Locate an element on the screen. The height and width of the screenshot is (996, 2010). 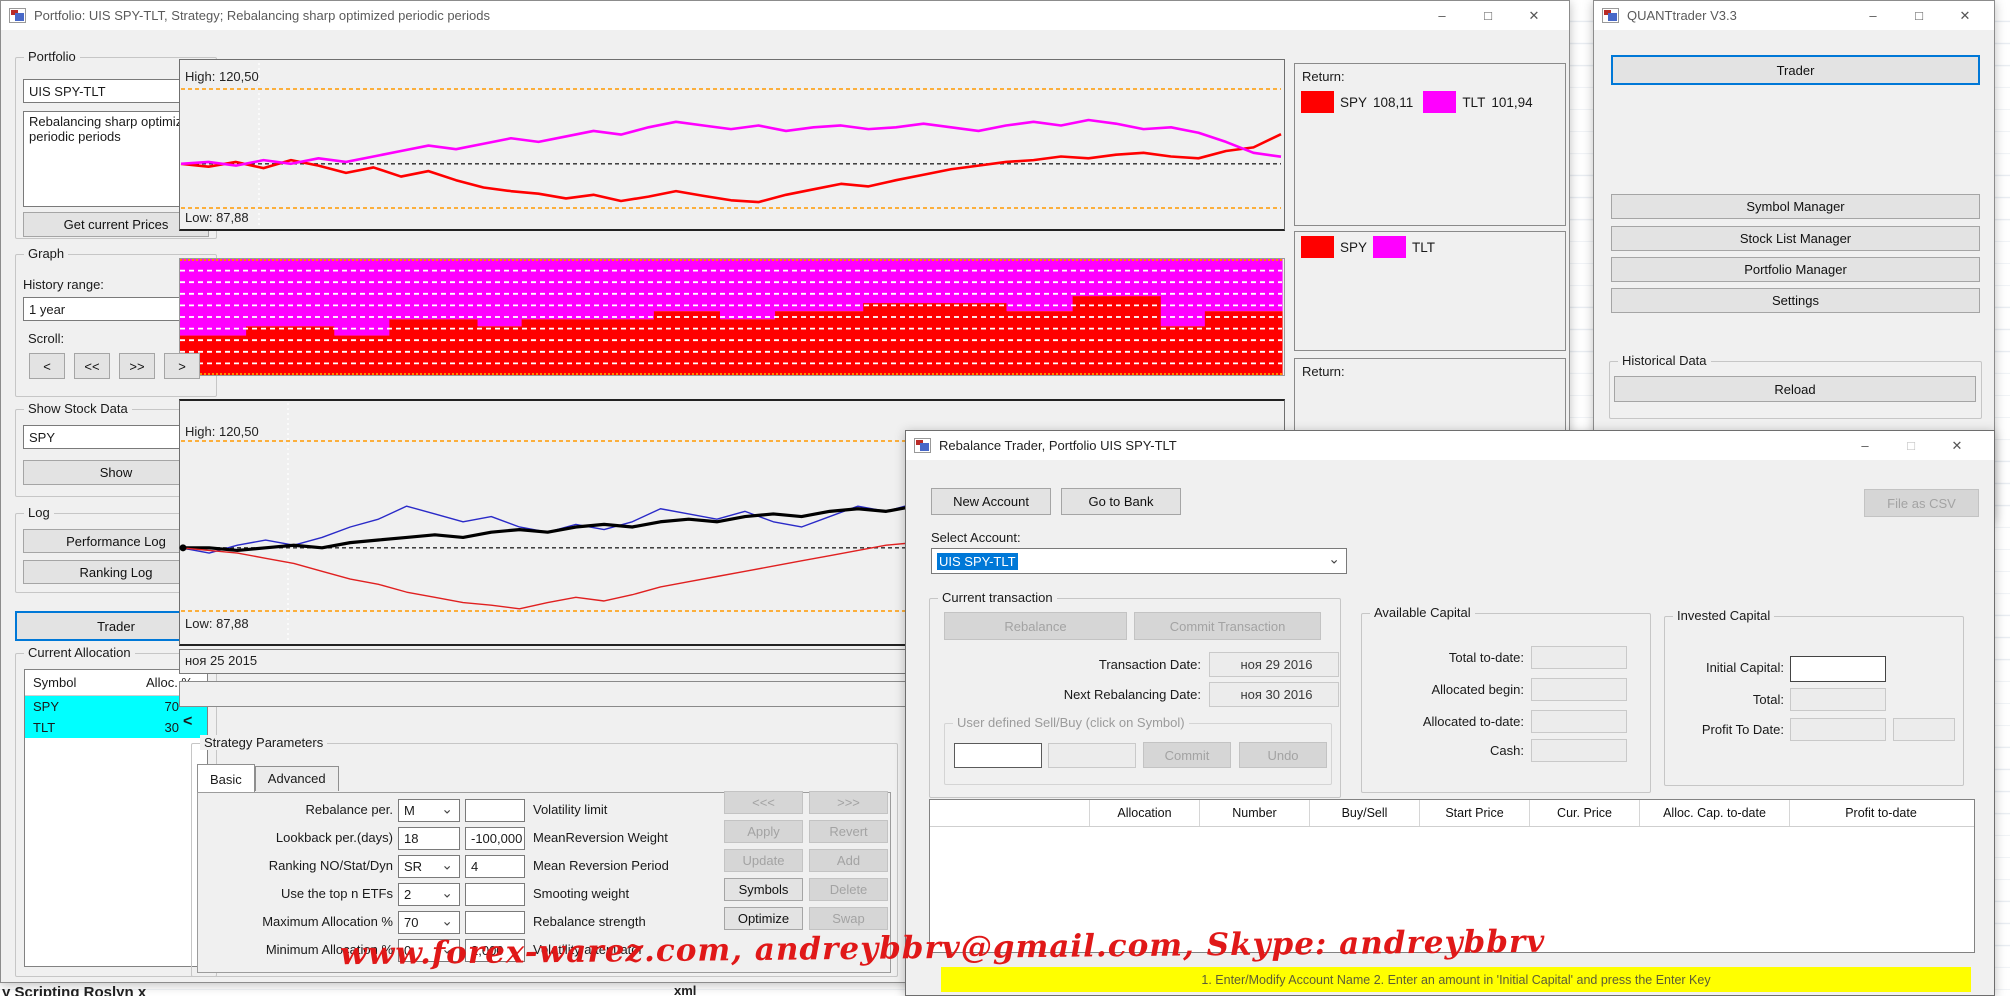
revert-button: Revert is located at coordinates (848, 831).